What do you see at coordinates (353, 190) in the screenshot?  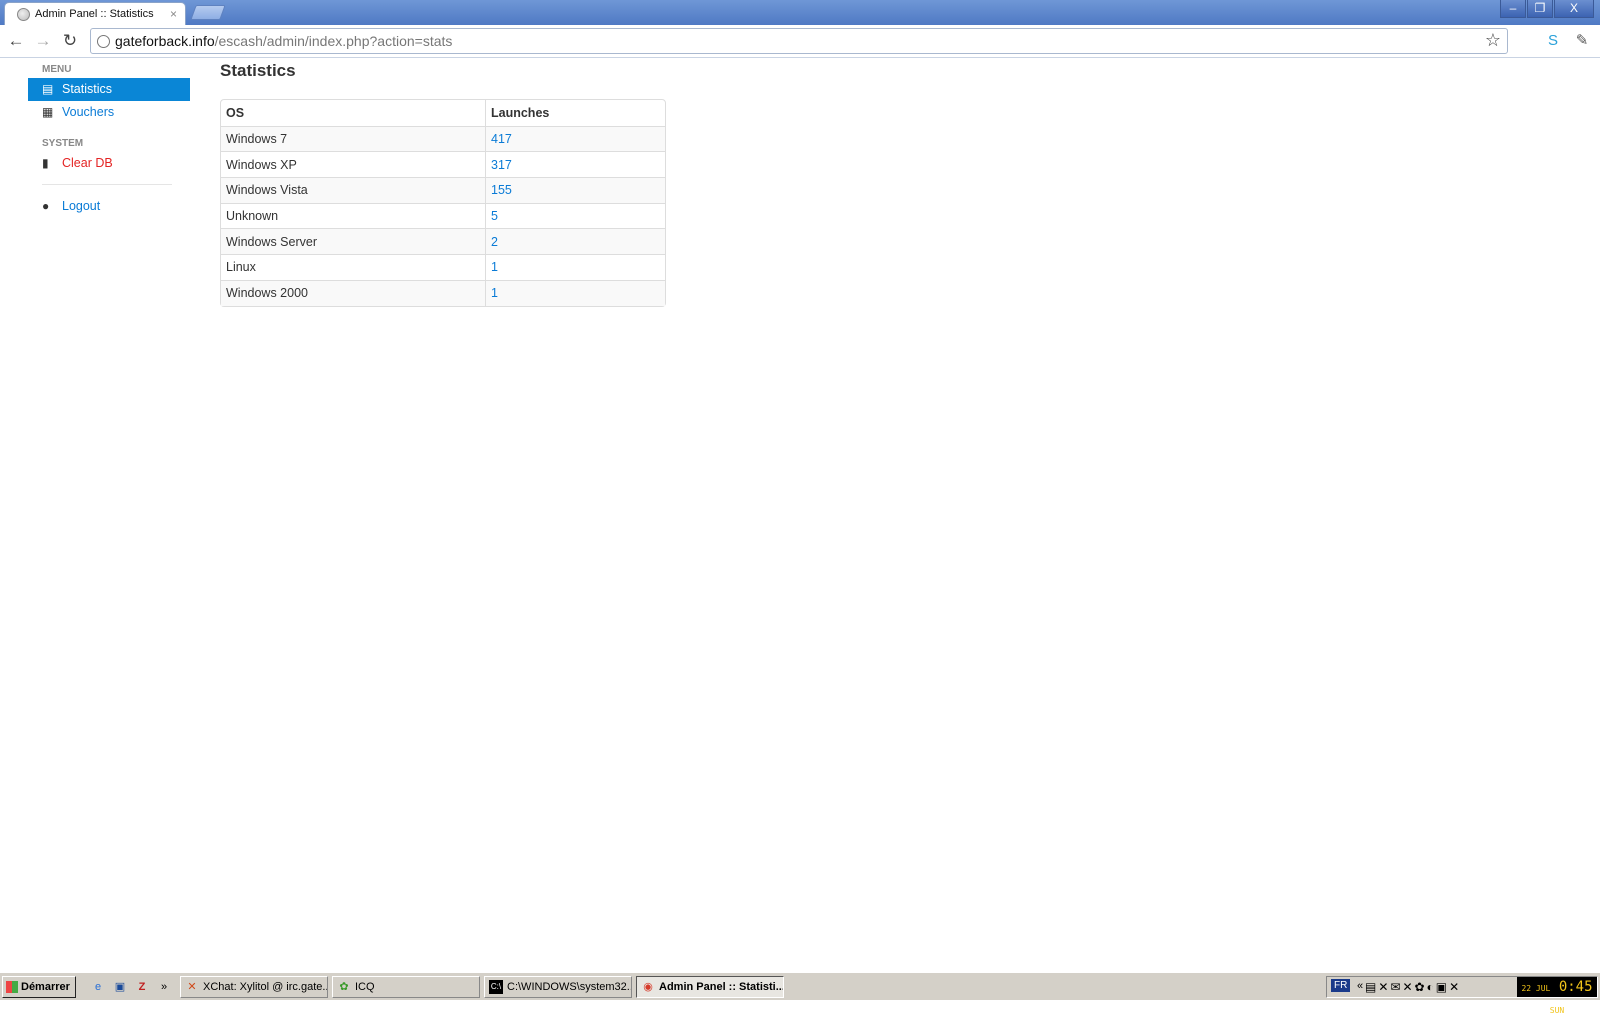 I see `os-cell: Windows Vista` at bounding box center [353, 190].